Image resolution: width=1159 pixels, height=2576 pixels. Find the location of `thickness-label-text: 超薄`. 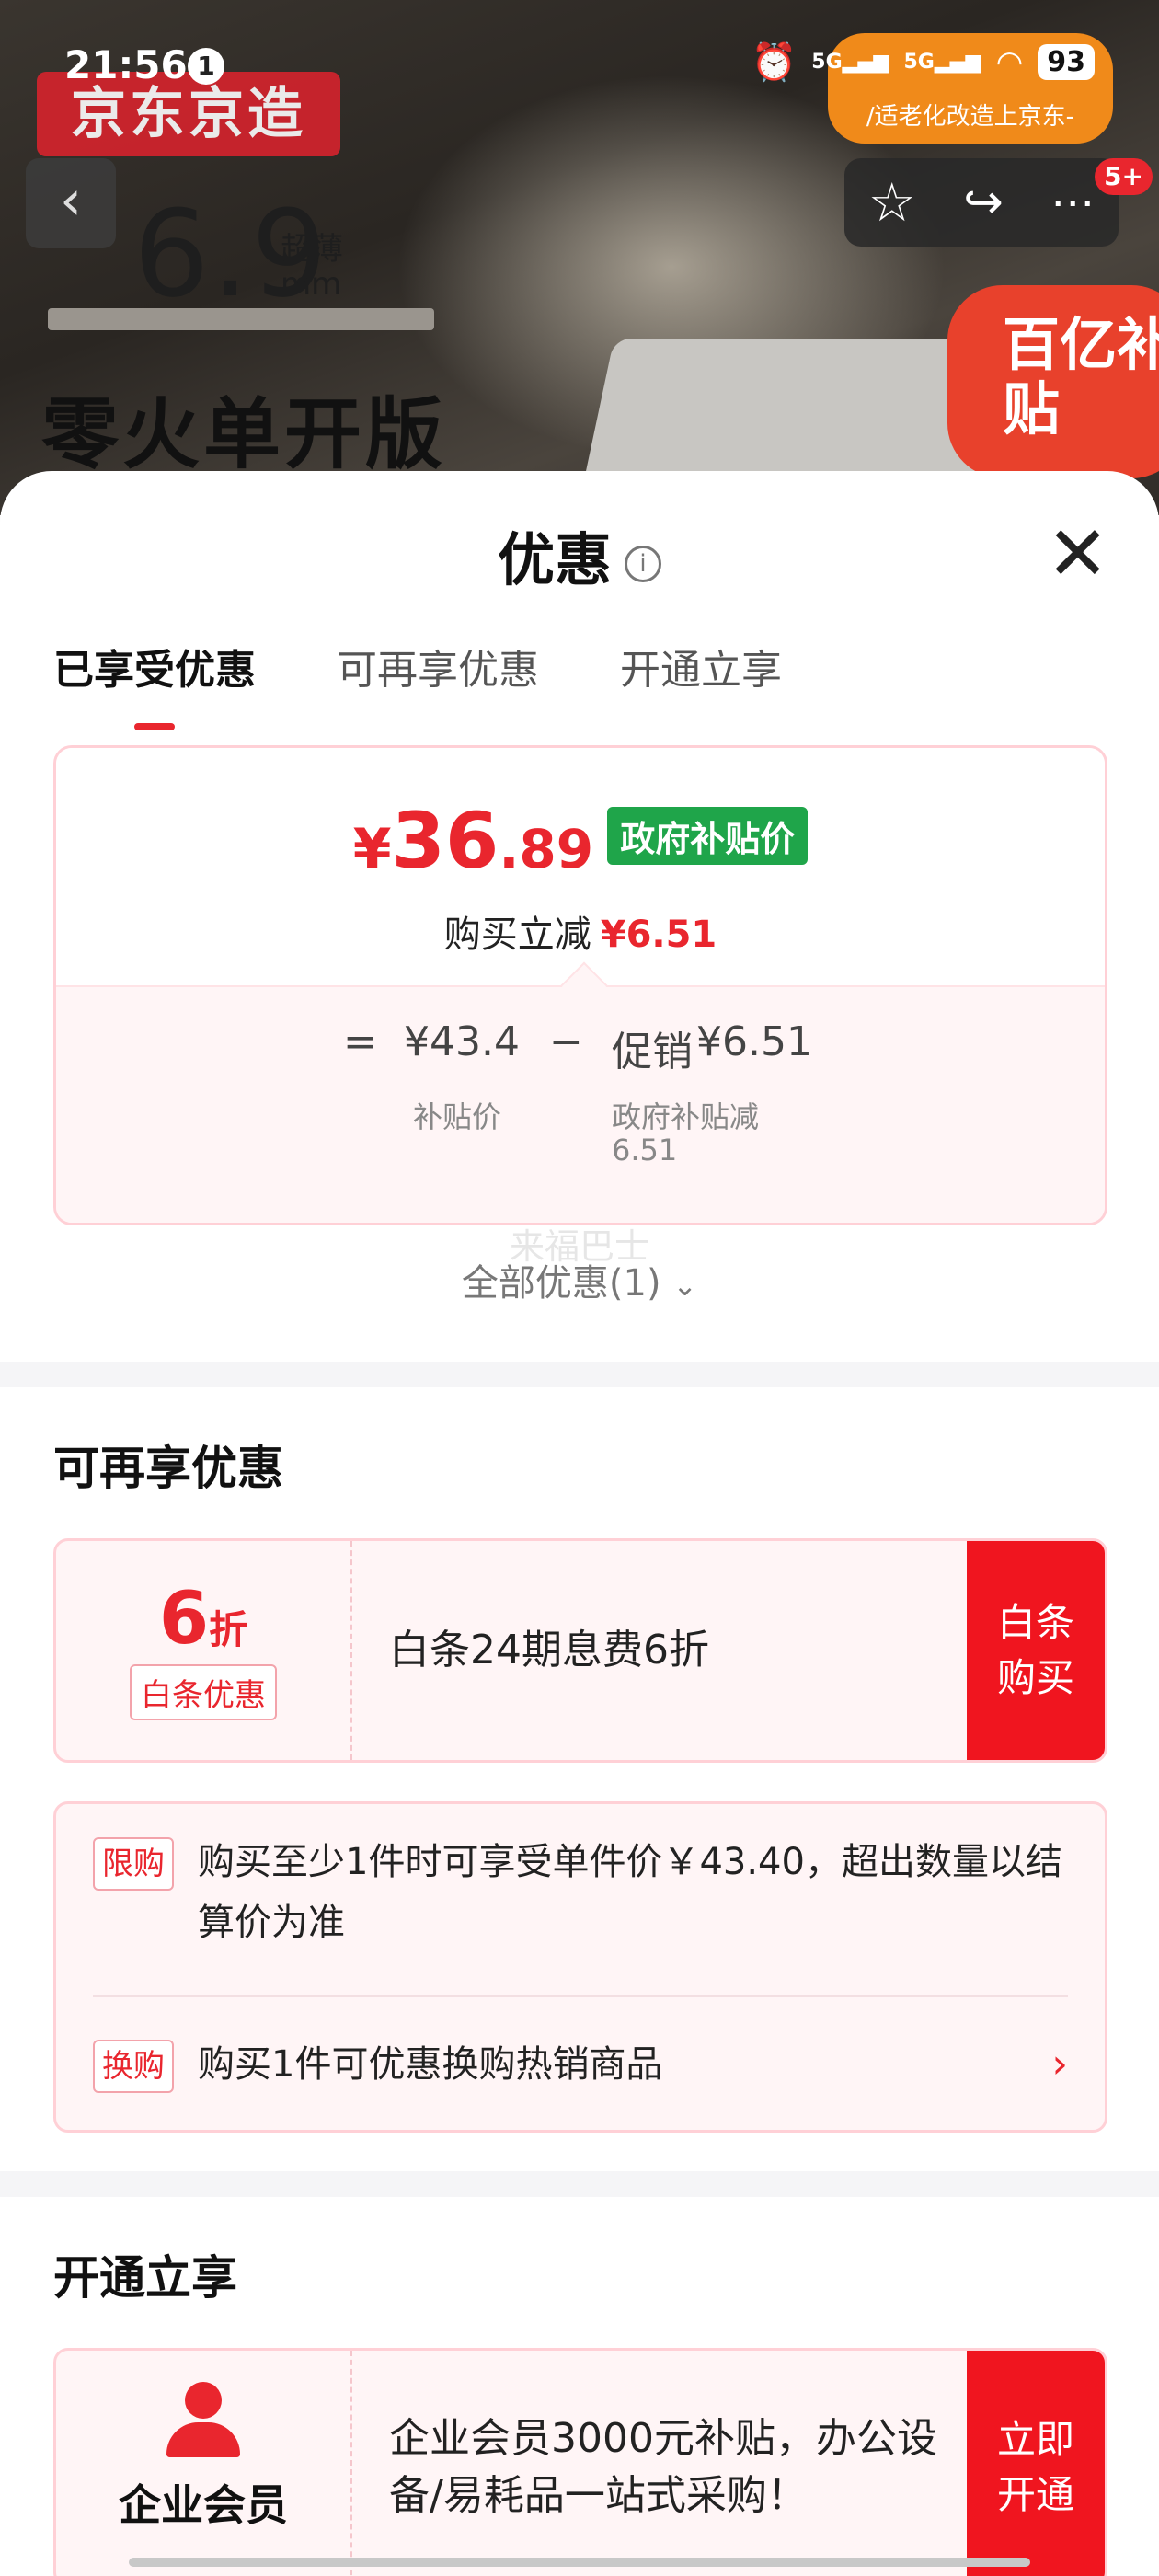

thickness-label-text: 超薄 is located at coordinates (312, 249).